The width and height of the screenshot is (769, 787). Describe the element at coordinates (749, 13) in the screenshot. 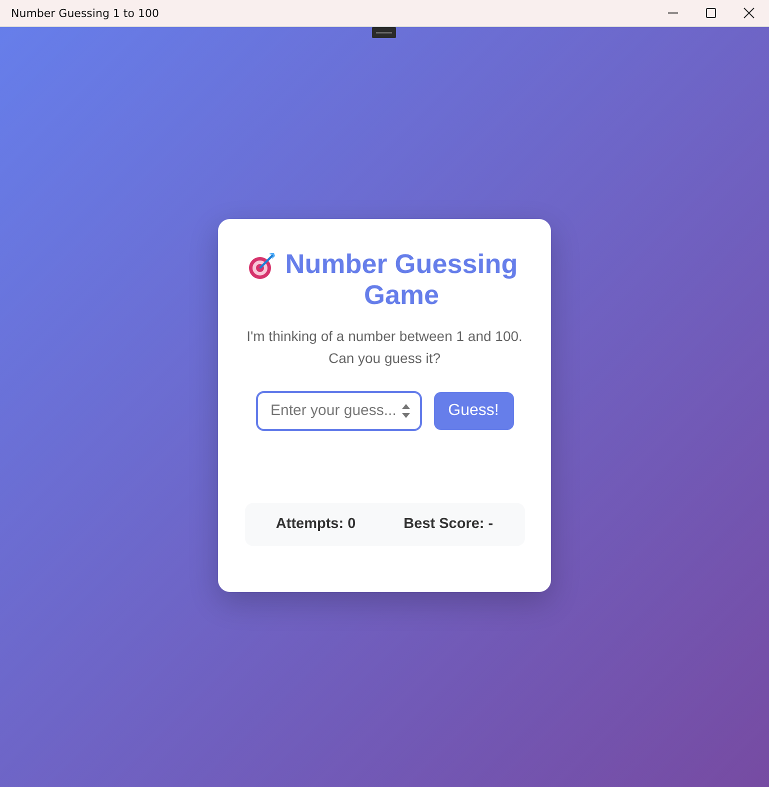

I see `close-icon` at that location.